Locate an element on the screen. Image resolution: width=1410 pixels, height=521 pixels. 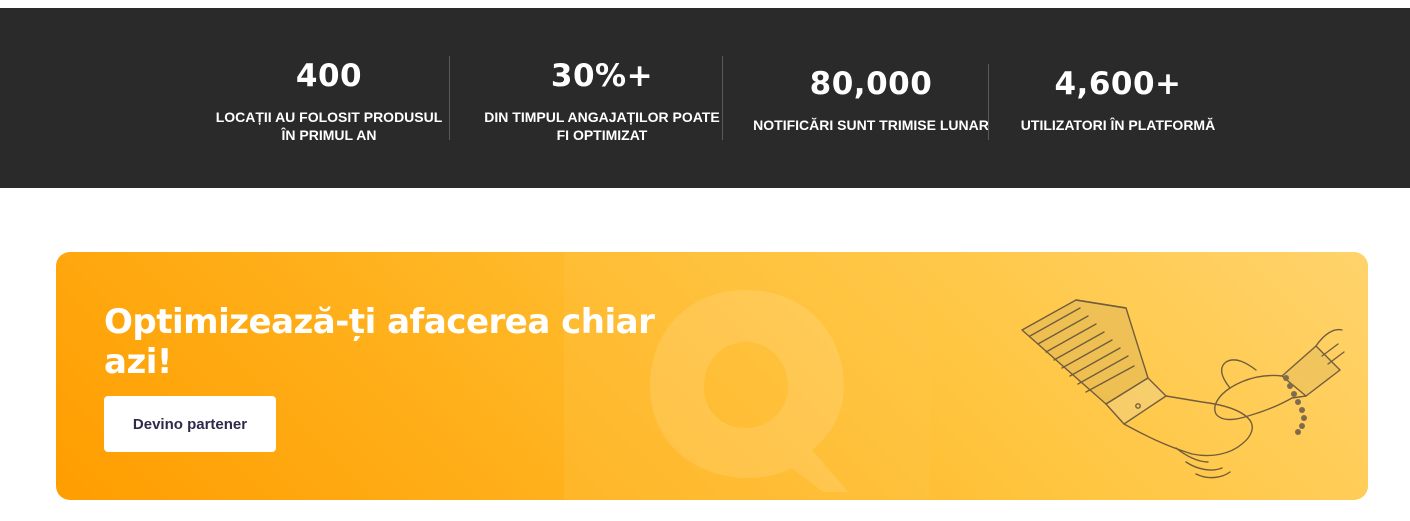
cta-title: Optimizează-ți afacerea chiar azi! is located at coordinates (384, 342).